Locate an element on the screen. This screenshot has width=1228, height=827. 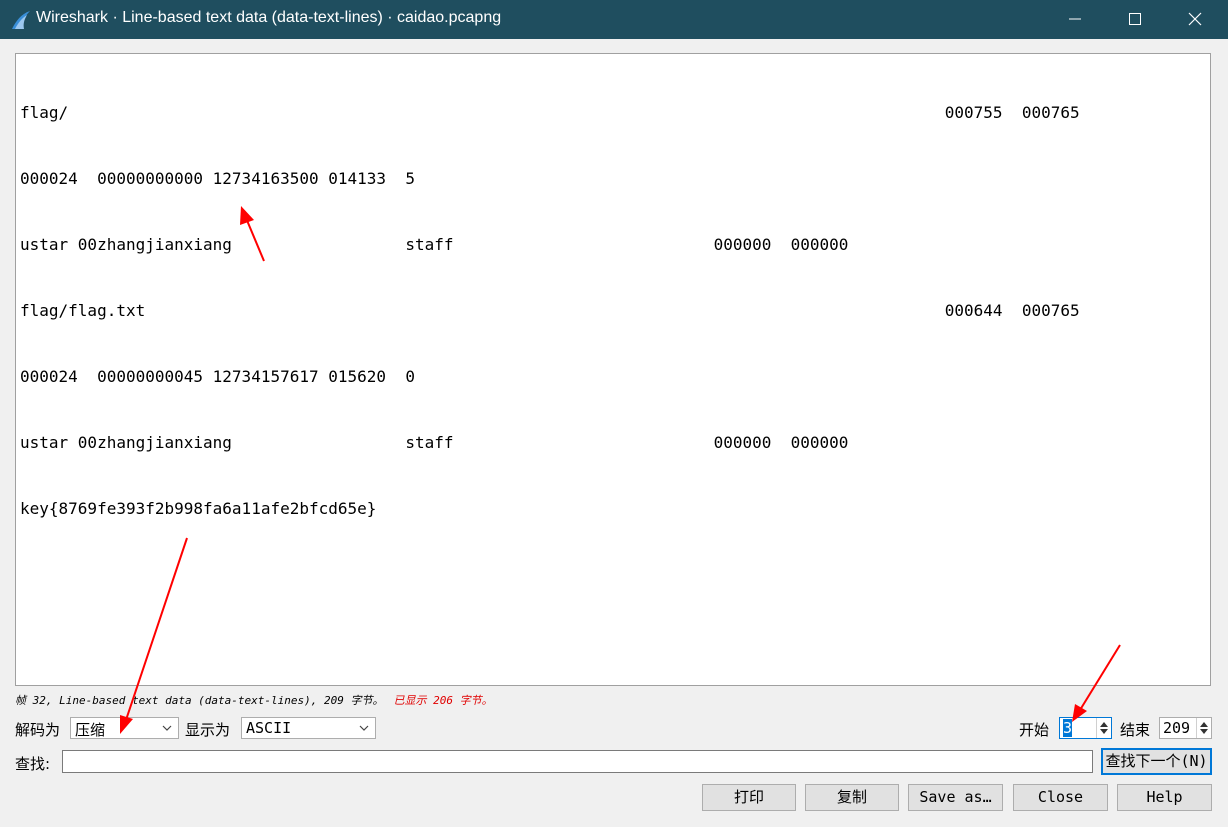
text-line: flag/flag.txt 000644 000765 is located at coordinates (550, 310).